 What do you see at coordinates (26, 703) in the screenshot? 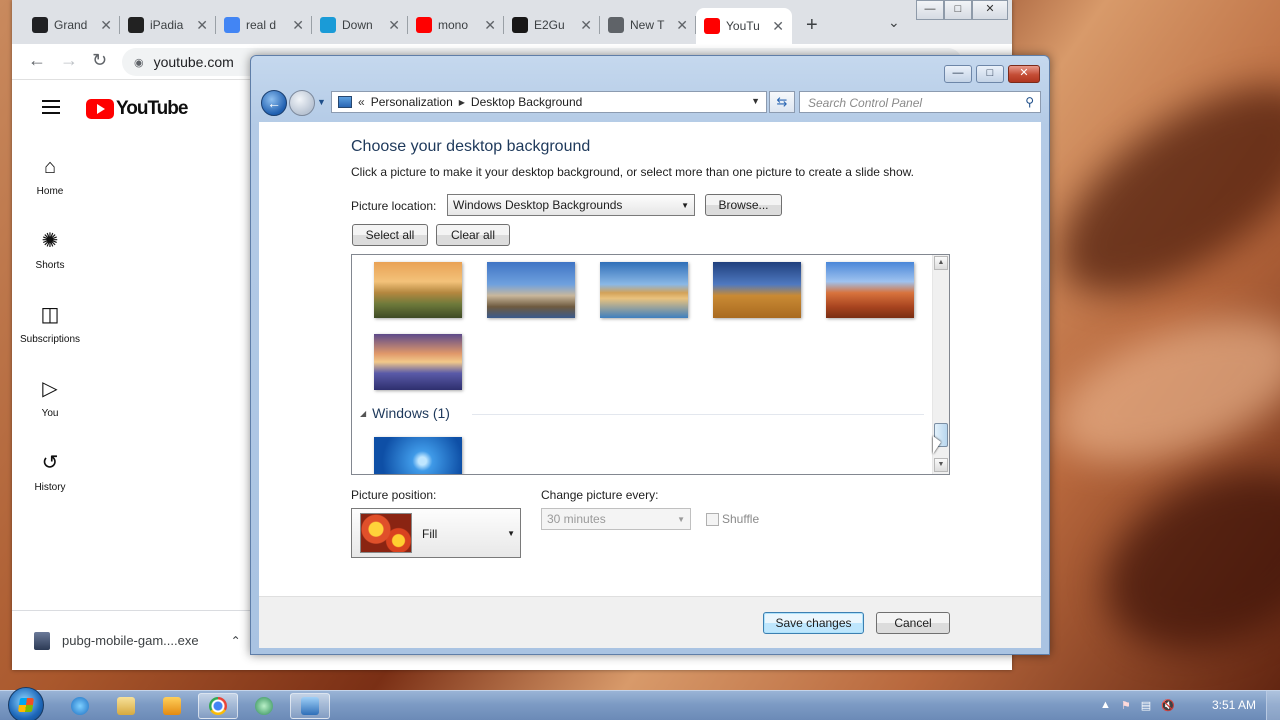
I see `start-button` at bounding box center [26, 703].